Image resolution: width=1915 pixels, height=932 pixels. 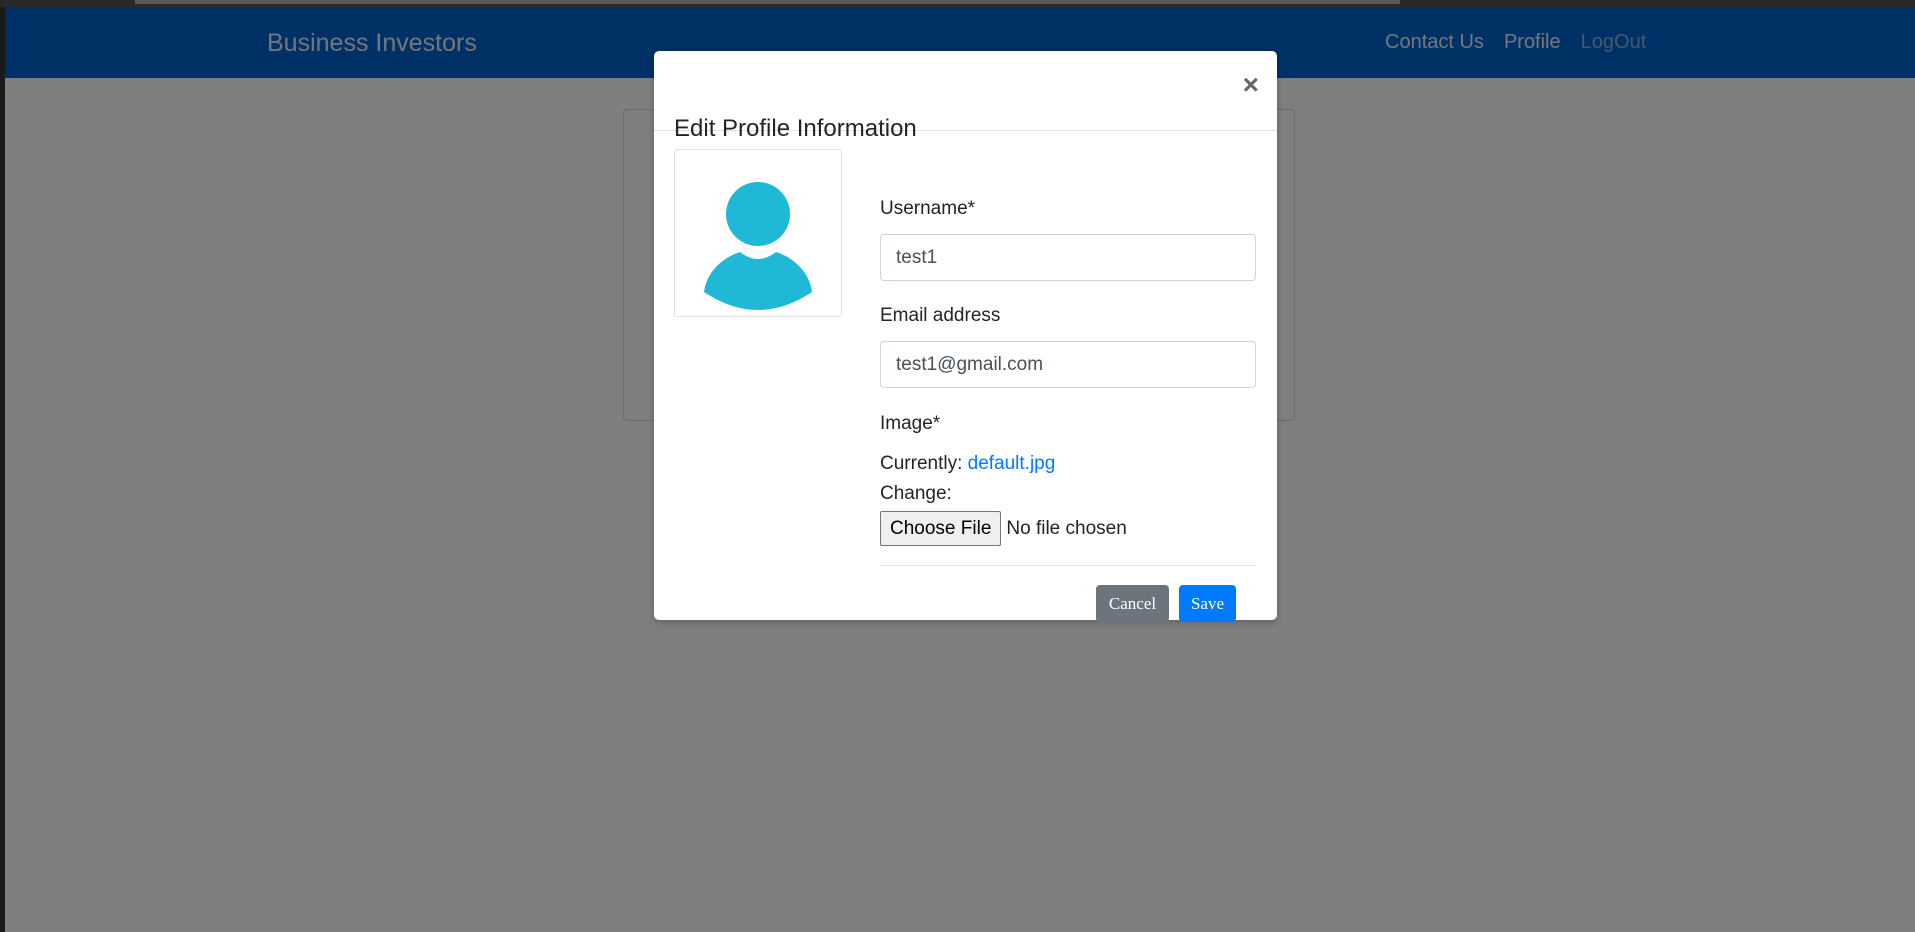 I want to click on user-avatar-icon, so click(x=758, y=246).